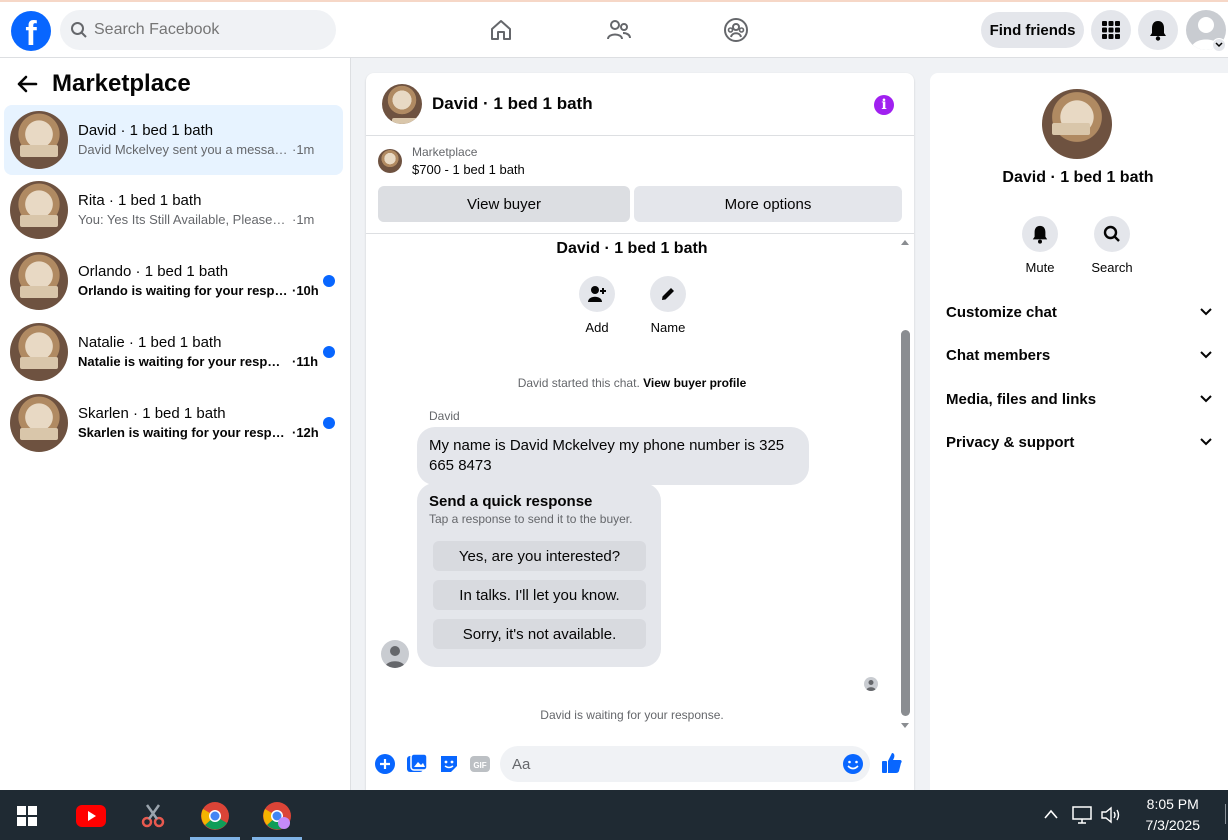 Image resolution: width=1228 pixels, height=840 pixels. What do you see at coordinates (668, 327) in the screenshot?
I see `name-label: Name` at bounding box center [668, 327].